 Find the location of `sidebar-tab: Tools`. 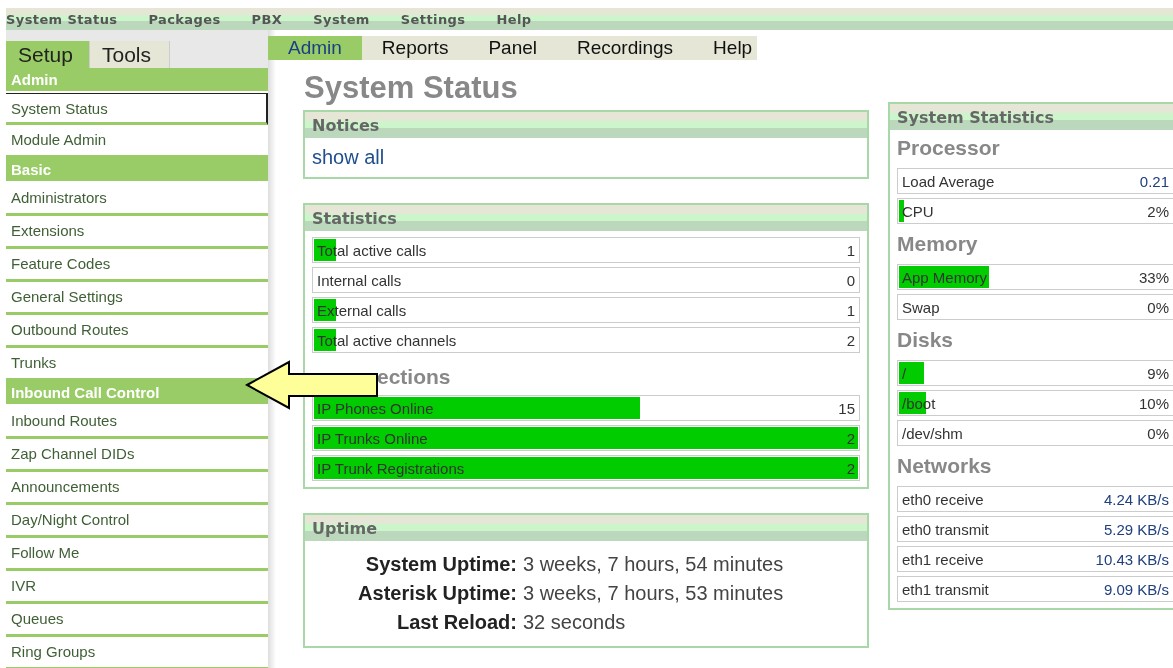

sidebar-tab: Tools is located at coordinates (130, 54).